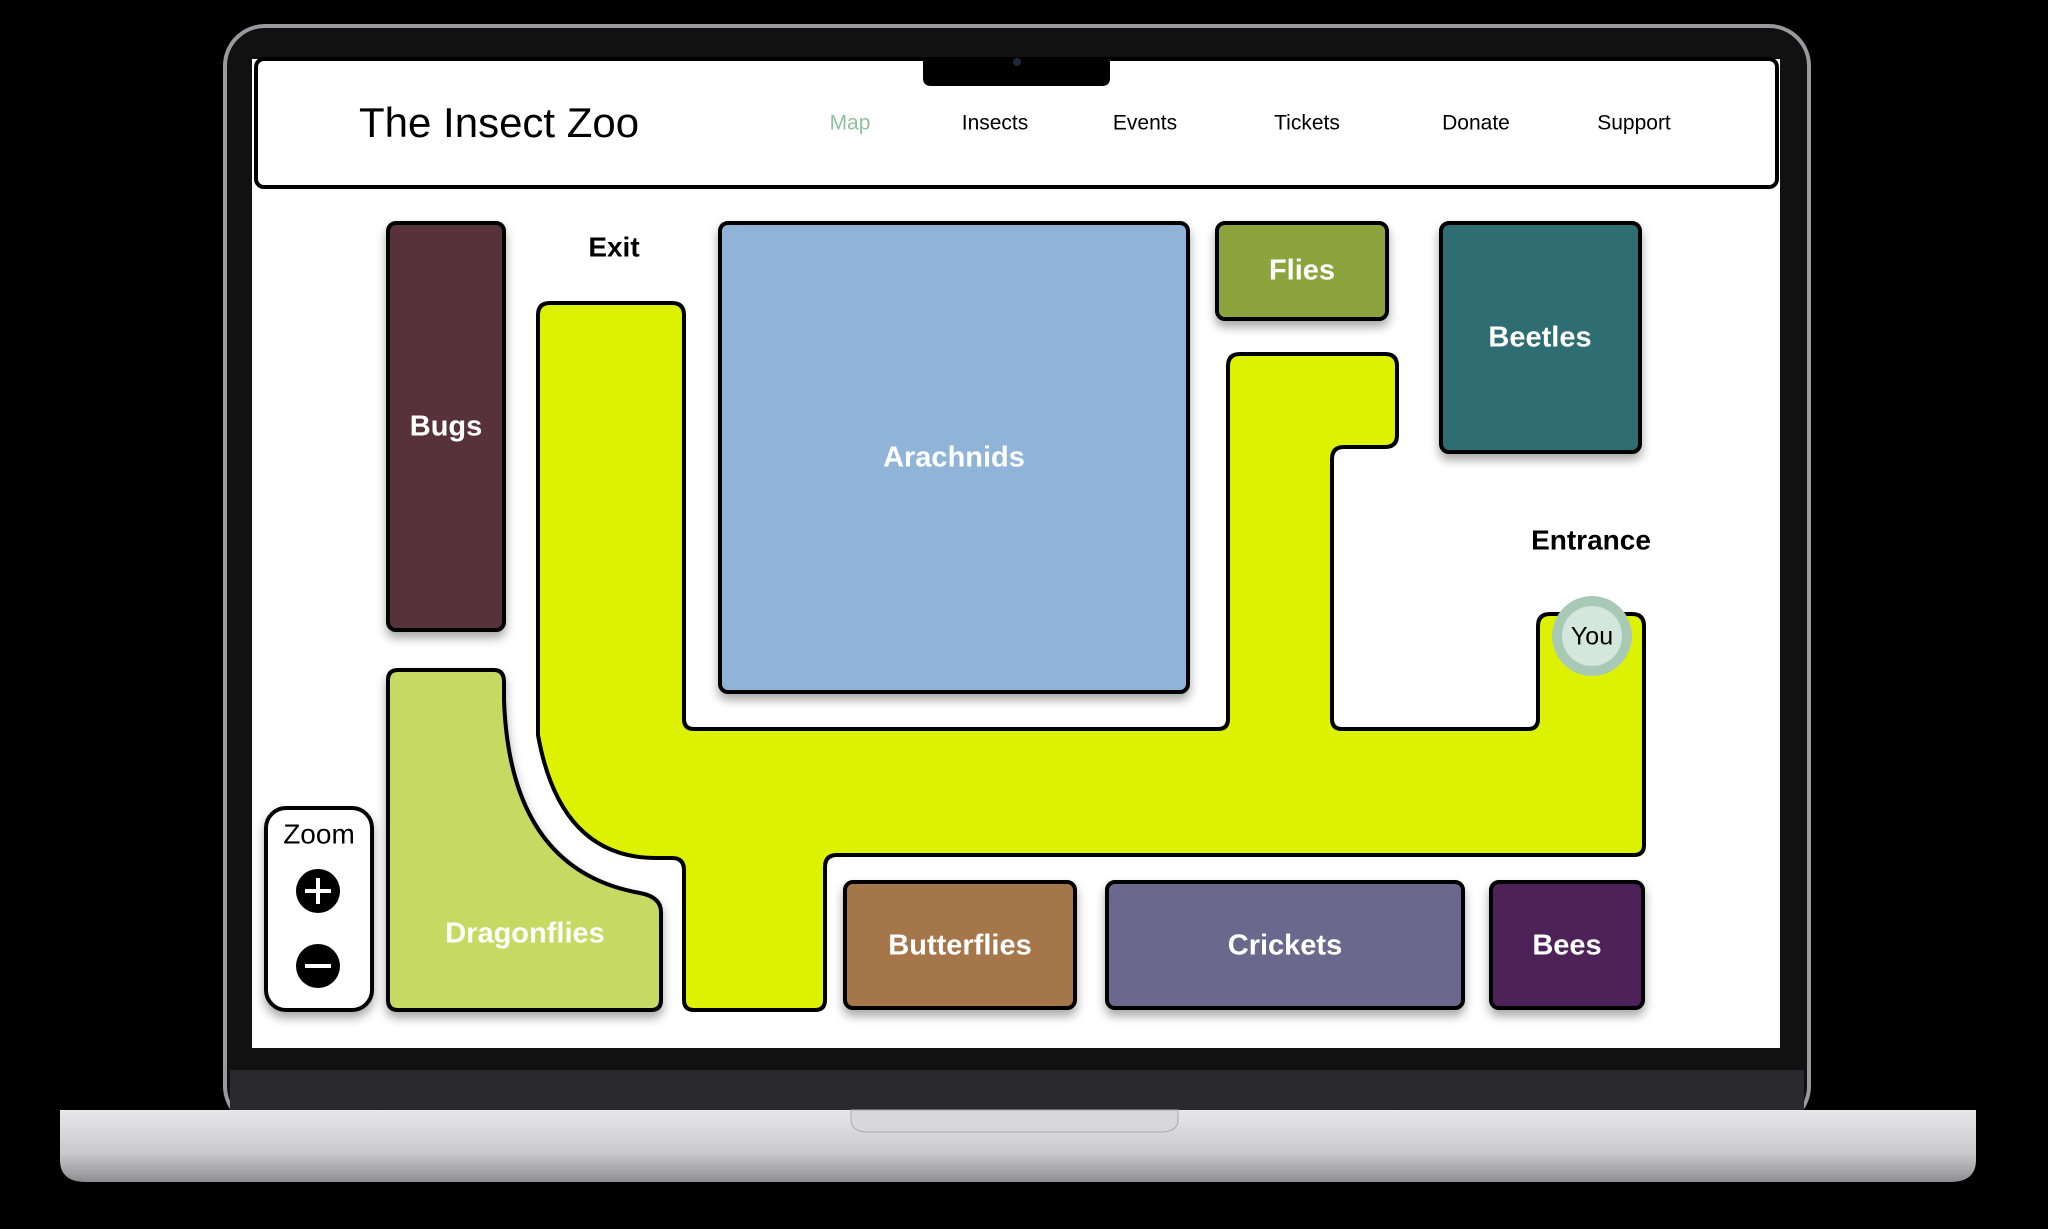  I want to click on room-crickets: Crickets, so click(1285, 945).